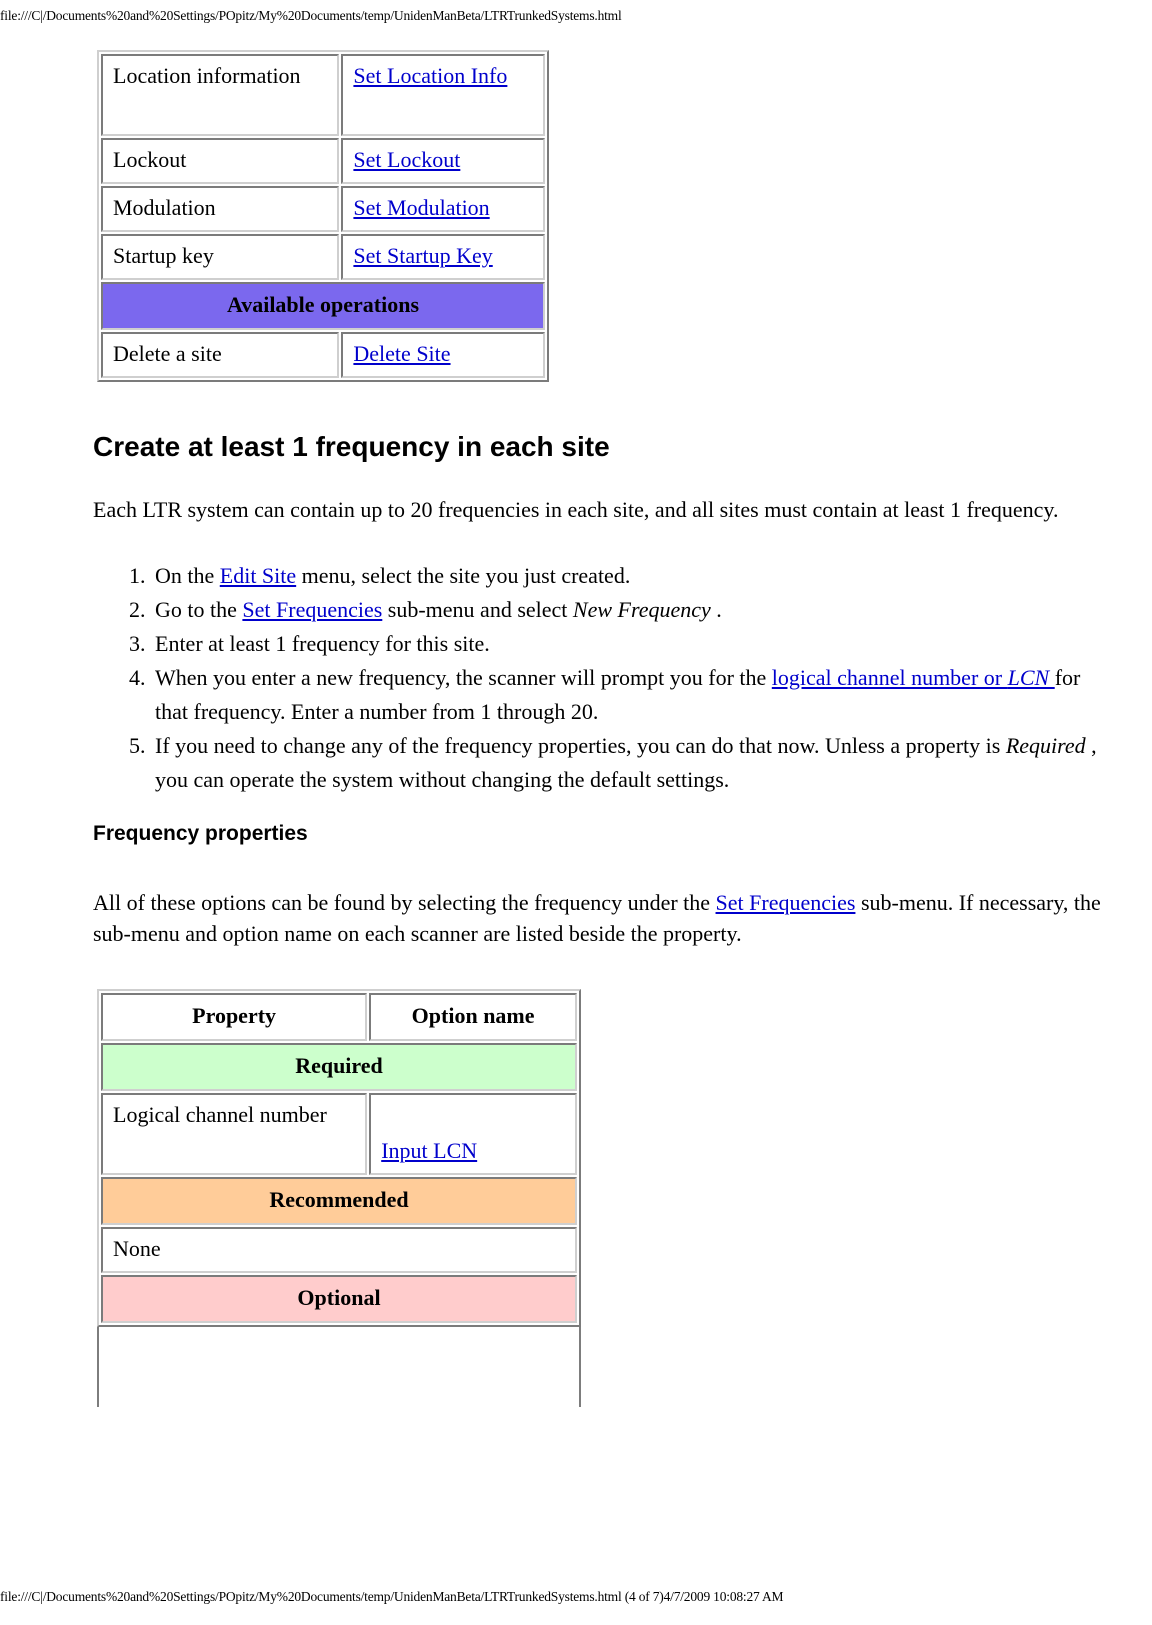 This screenshot has width=1152, height=1625. What do you see at coordinates (1045, 745) in the screenshot?
I see `step-emphasis: Required` at bounding box center [1045, 745].